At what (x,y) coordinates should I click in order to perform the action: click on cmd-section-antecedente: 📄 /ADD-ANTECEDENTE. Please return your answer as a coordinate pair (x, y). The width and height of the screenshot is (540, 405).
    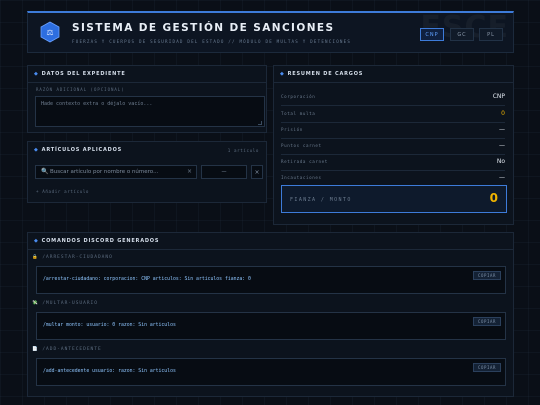
    Looking at the image, I should click on (67, 349).